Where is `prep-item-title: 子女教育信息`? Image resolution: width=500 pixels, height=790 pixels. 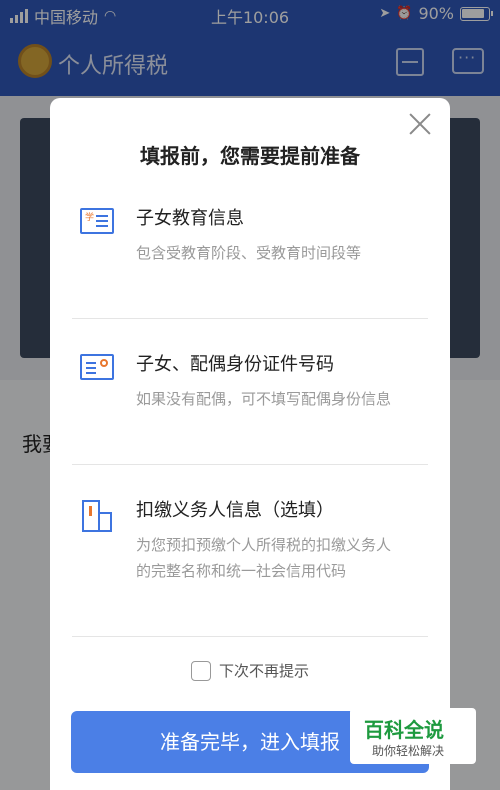 prep-item-title: 子女教育信息 is located at coordinates (190, 218).